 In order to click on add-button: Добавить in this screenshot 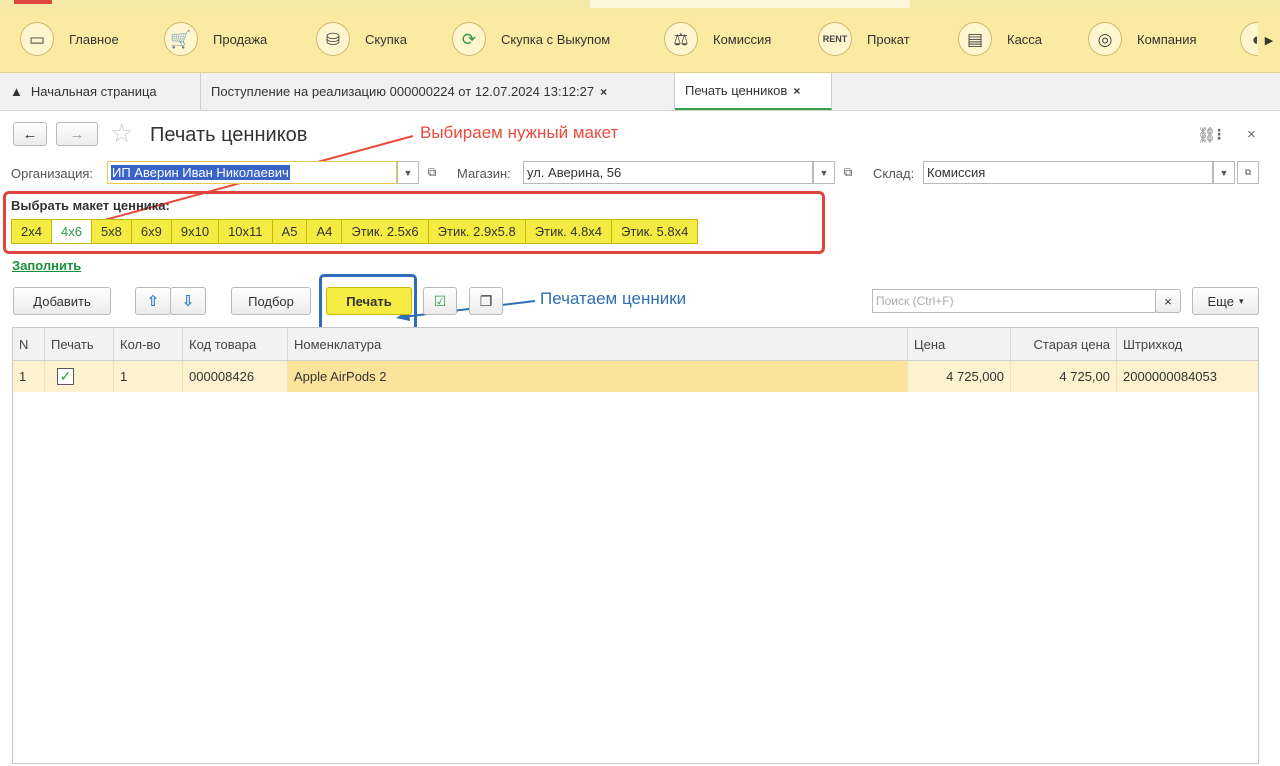, I will do `click(62, 301)`.